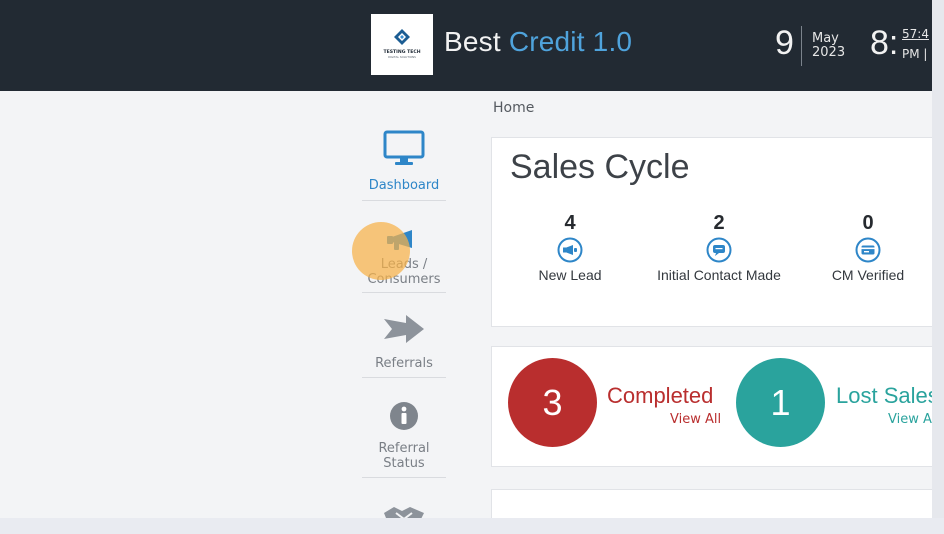 Image resolution: width=944 pixels, height=534 pixels. I want to click on sidebar-item-referral-status: Referral Status, so click(404, 436).